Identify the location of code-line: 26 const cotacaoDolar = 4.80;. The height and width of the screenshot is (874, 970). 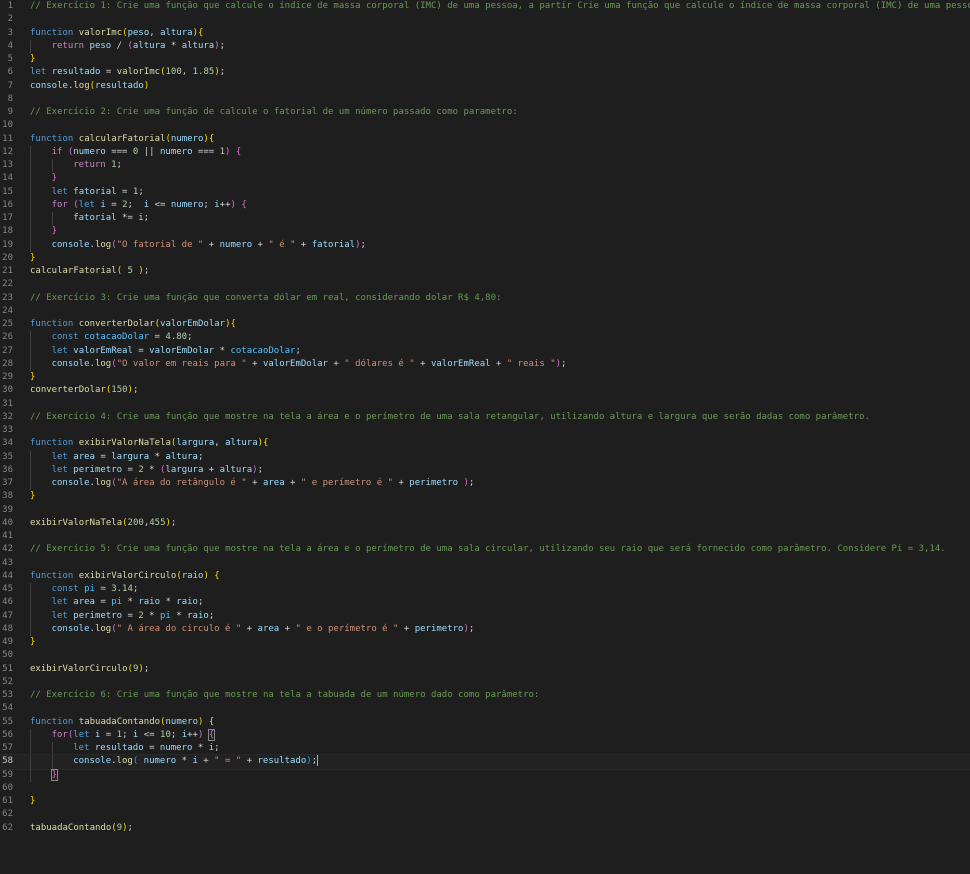
(485, 338).